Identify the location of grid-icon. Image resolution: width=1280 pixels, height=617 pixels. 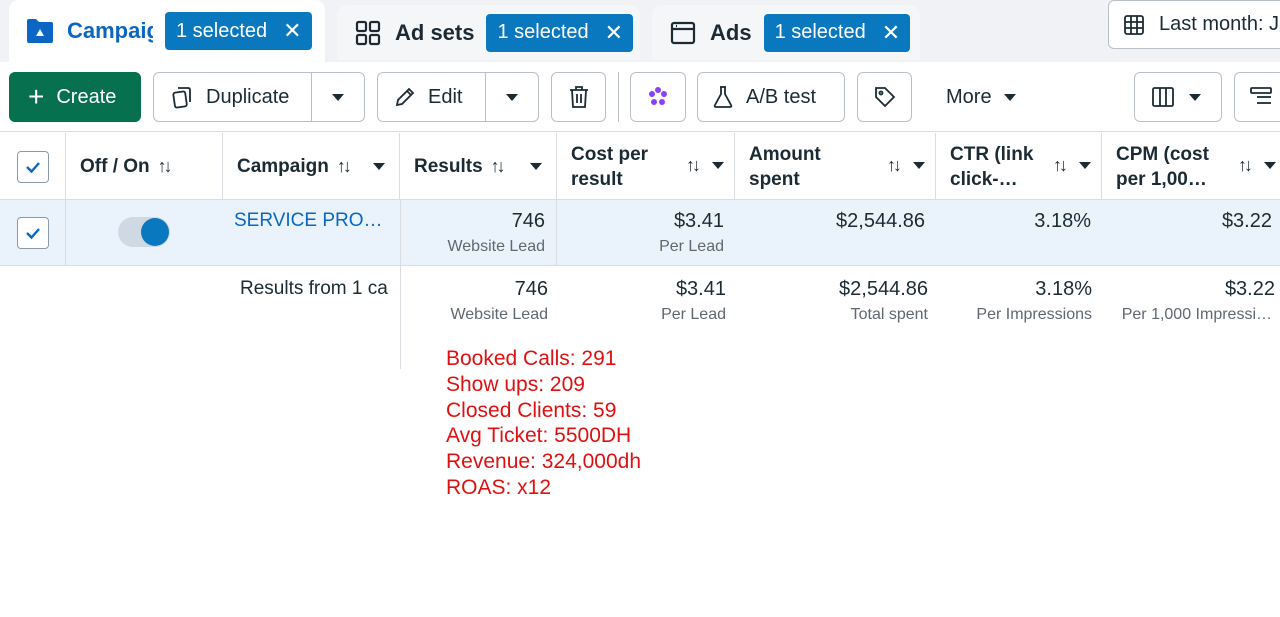
(368, 33).